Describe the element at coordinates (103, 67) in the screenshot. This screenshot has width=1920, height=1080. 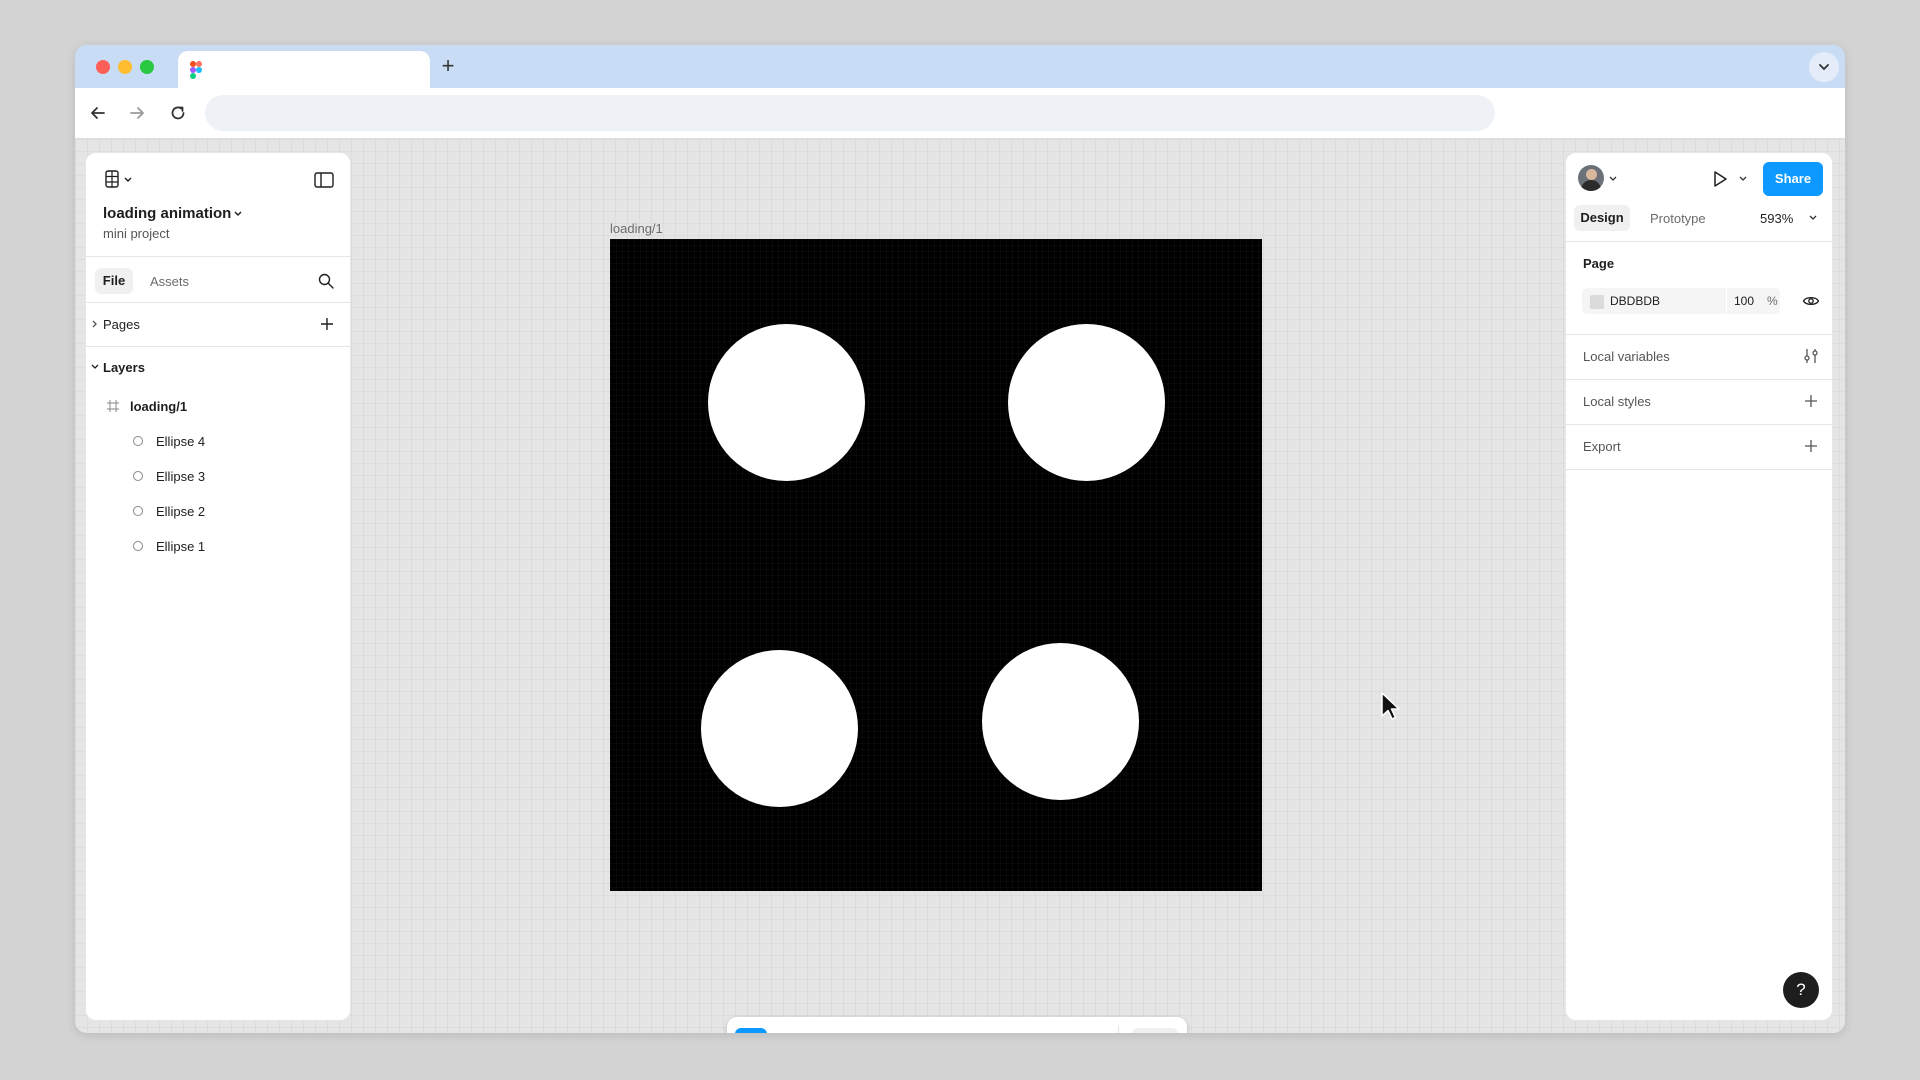
I see `close-window-button` at that location.